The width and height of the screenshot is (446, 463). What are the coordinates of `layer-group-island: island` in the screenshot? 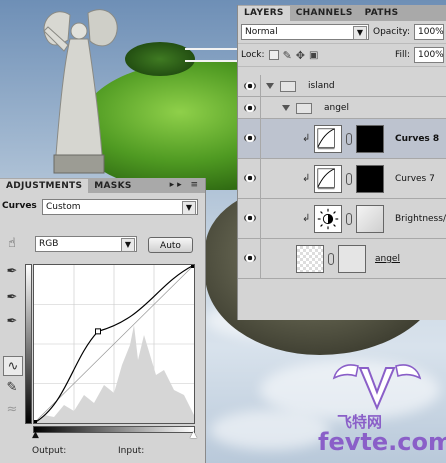 It's located at (342, 86).